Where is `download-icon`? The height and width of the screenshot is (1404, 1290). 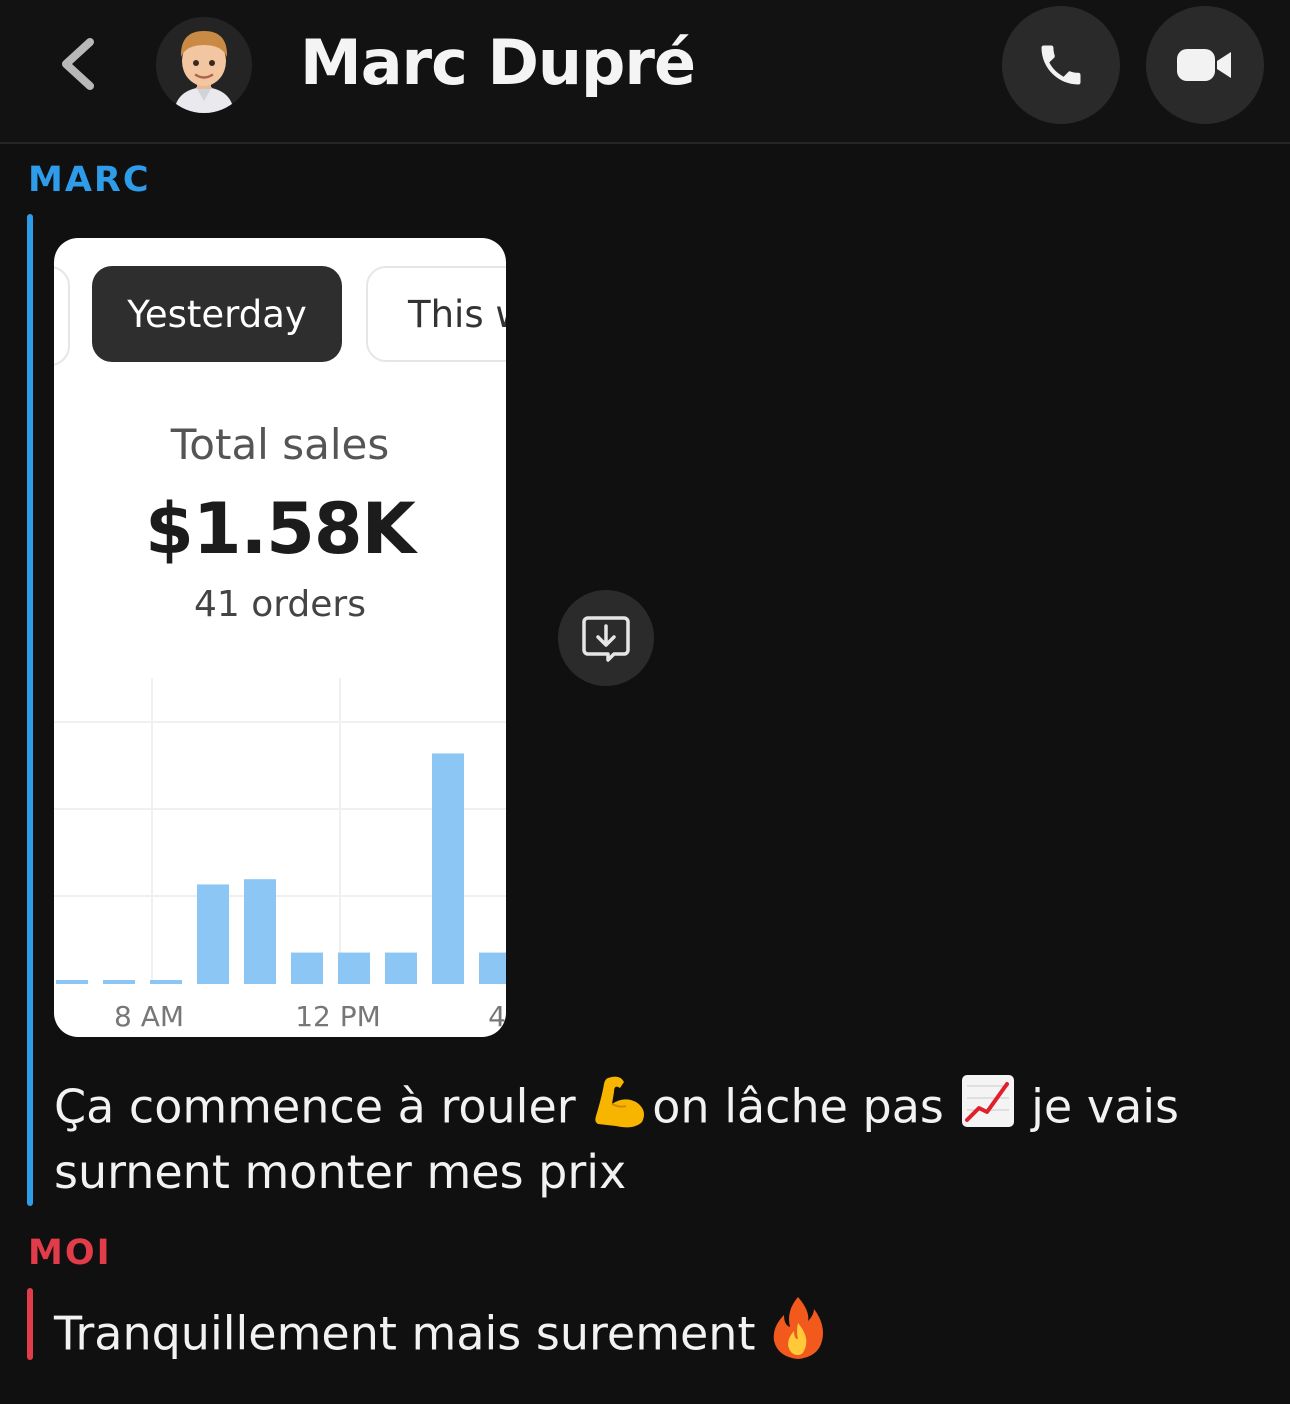
download-icon is located at coordinates (606, 639).